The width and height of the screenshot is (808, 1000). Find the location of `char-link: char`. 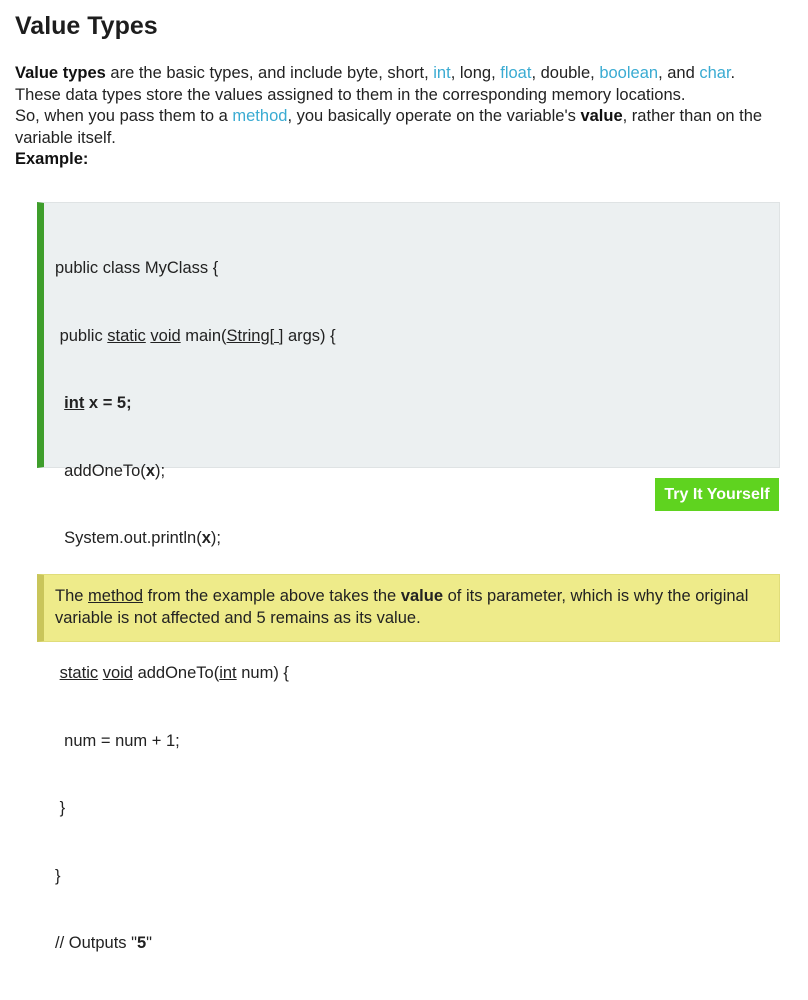

char-link: char is located at coordinates (714, 73).